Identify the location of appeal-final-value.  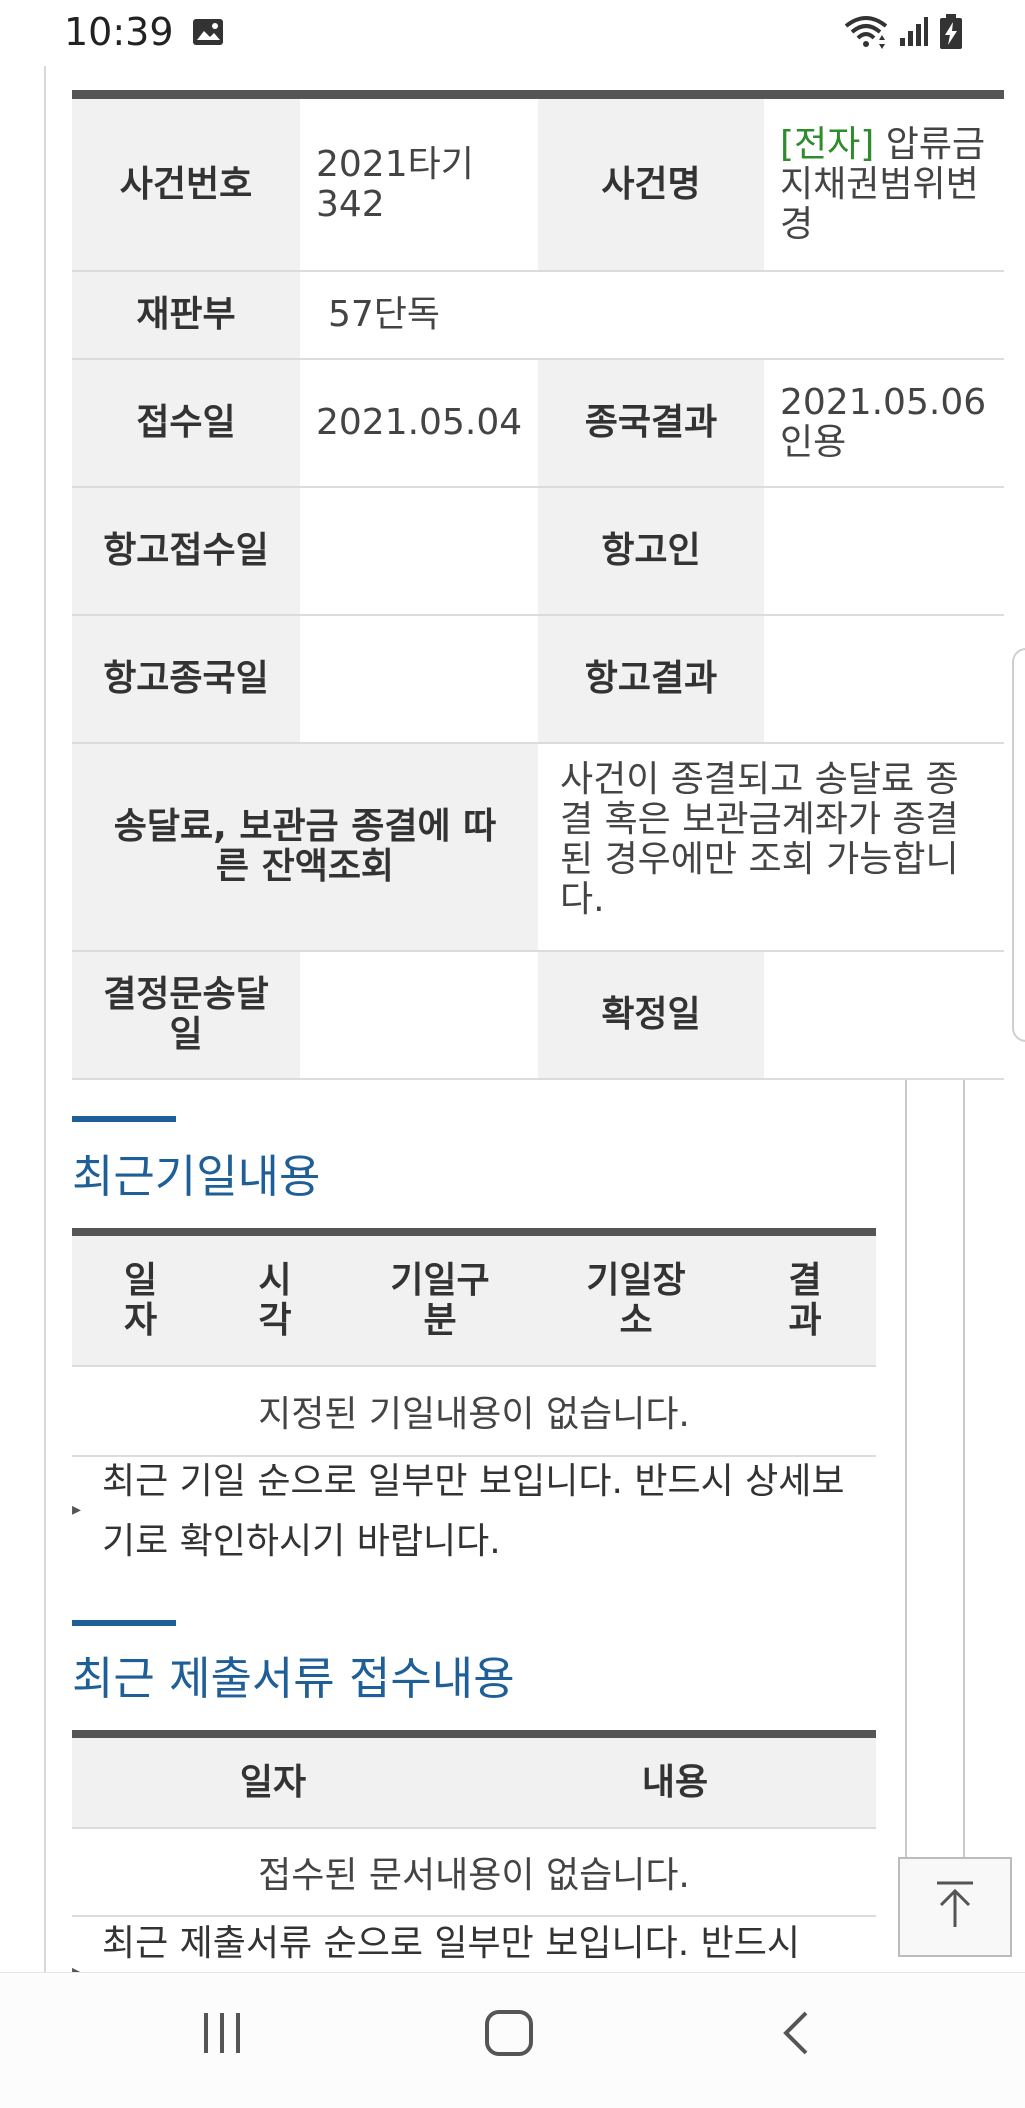
(419, 679).